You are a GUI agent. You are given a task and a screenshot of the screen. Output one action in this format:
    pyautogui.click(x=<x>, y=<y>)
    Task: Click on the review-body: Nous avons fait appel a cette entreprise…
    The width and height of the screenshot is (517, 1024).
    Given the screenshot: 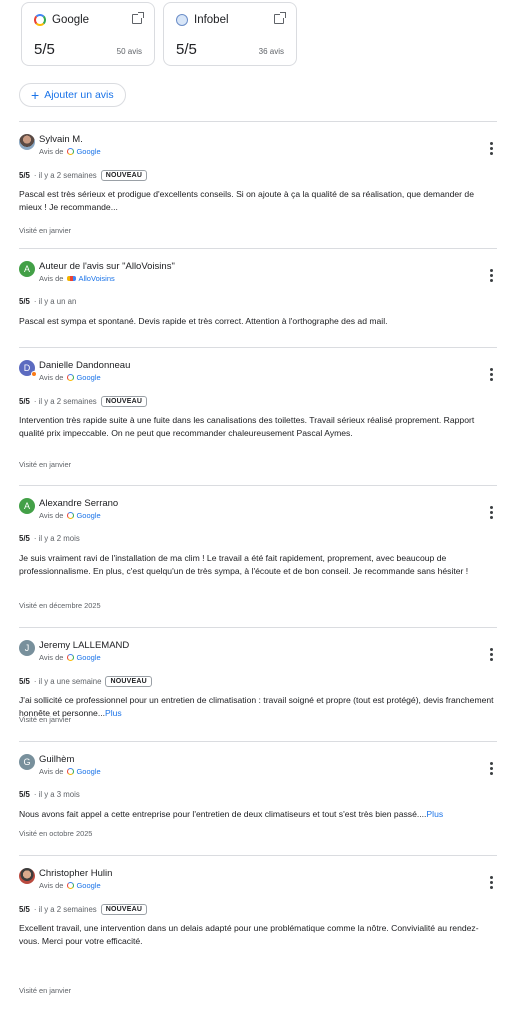 What is the action you would take?
    pyautogui.click(x=223, y=814)
    